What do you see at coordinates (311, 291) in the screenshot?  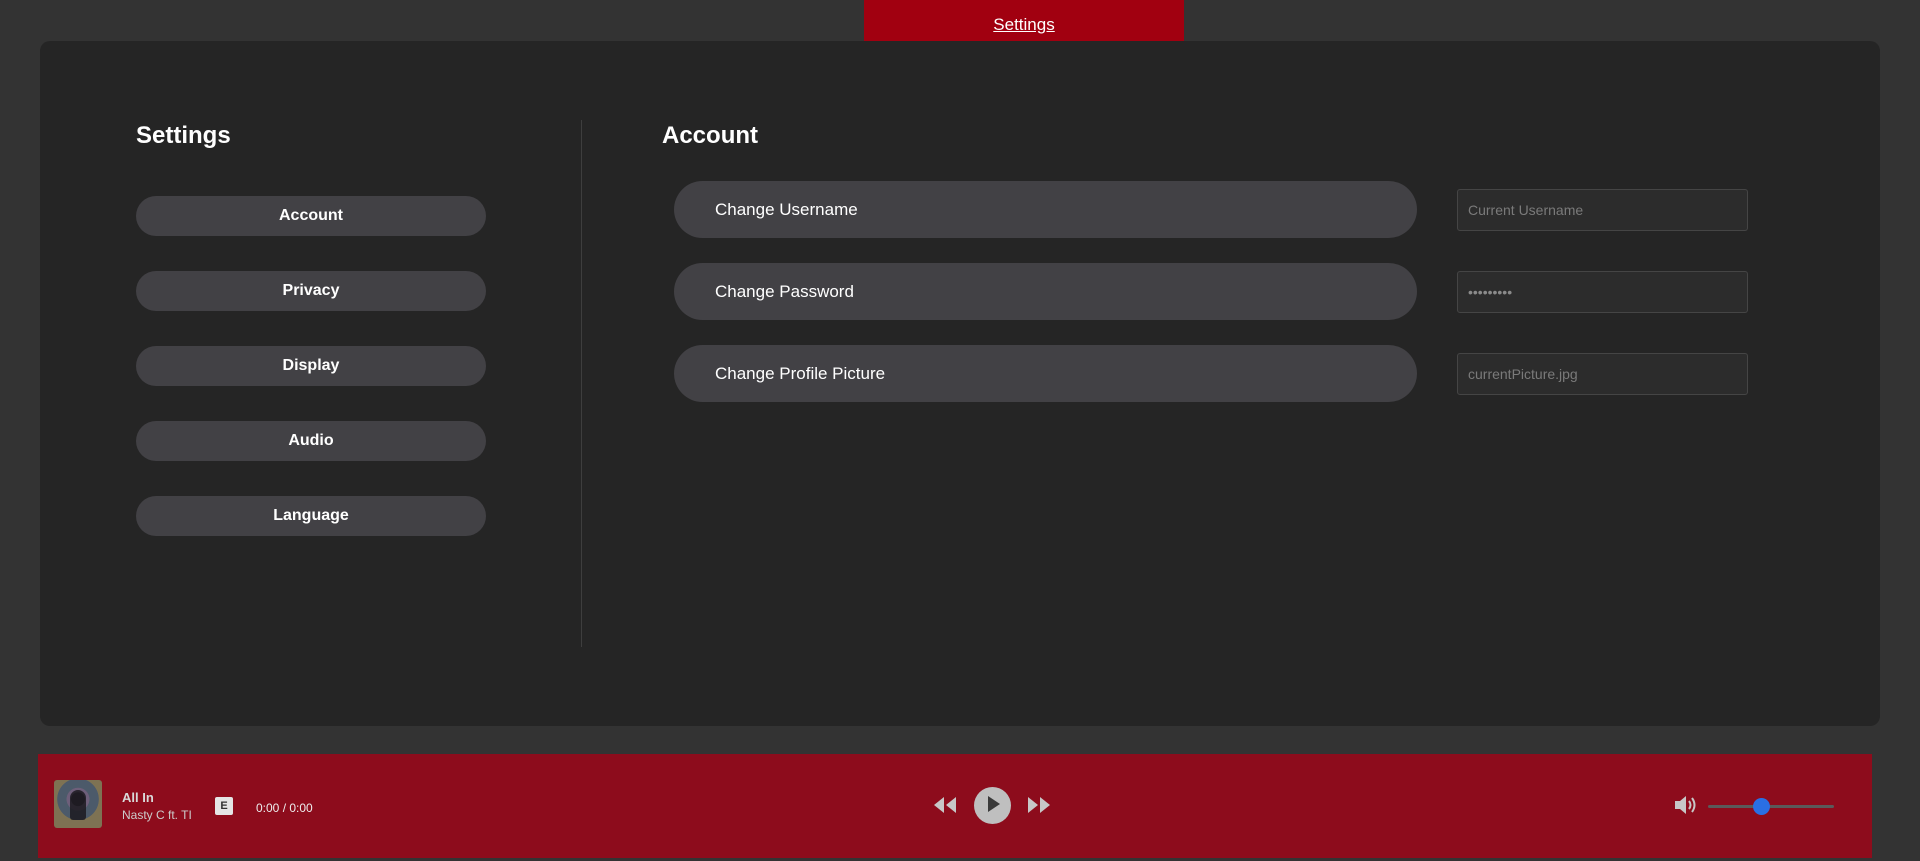 I see `sidebar-item-privacy: Privacy` at bounding box center [311, 291].